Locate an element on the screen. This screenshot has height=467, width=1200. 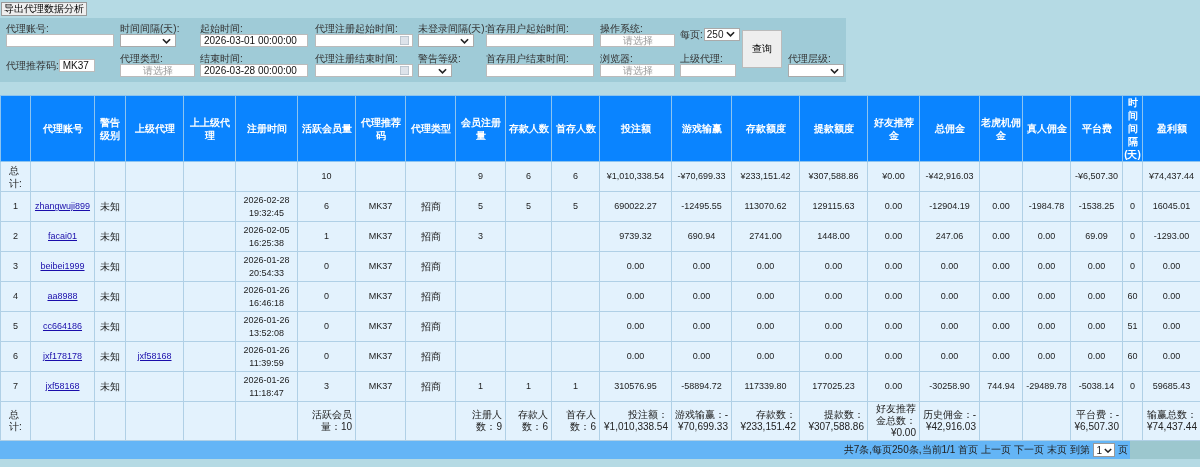
page-link: 下一页 is located at coordinates (1029, 450).